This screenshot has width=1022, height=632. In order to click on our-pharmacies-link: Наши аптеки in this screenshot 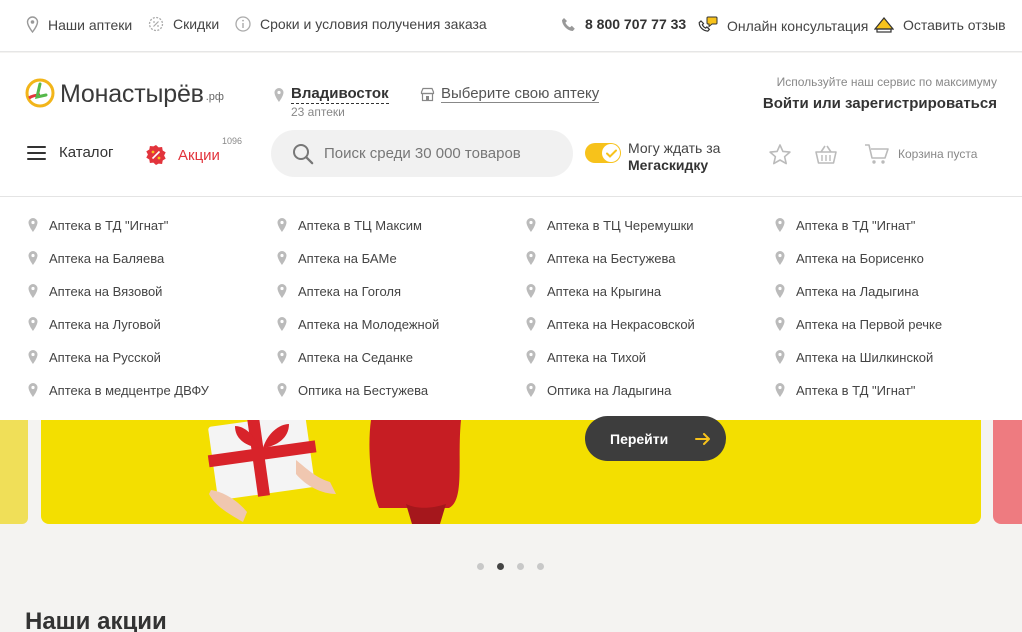, I will do `click(79, 24)`.